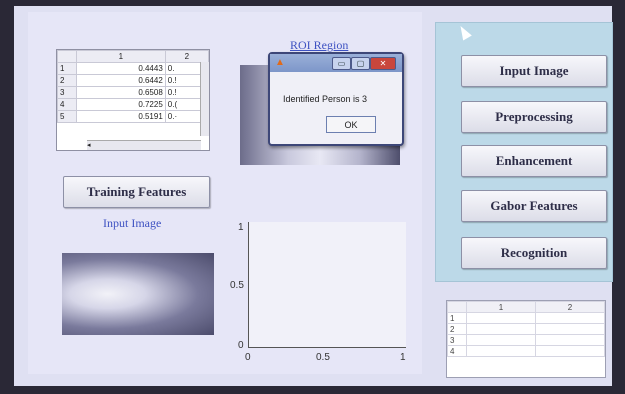  I want to click on minimize-button: ▭, so click(341, 63).